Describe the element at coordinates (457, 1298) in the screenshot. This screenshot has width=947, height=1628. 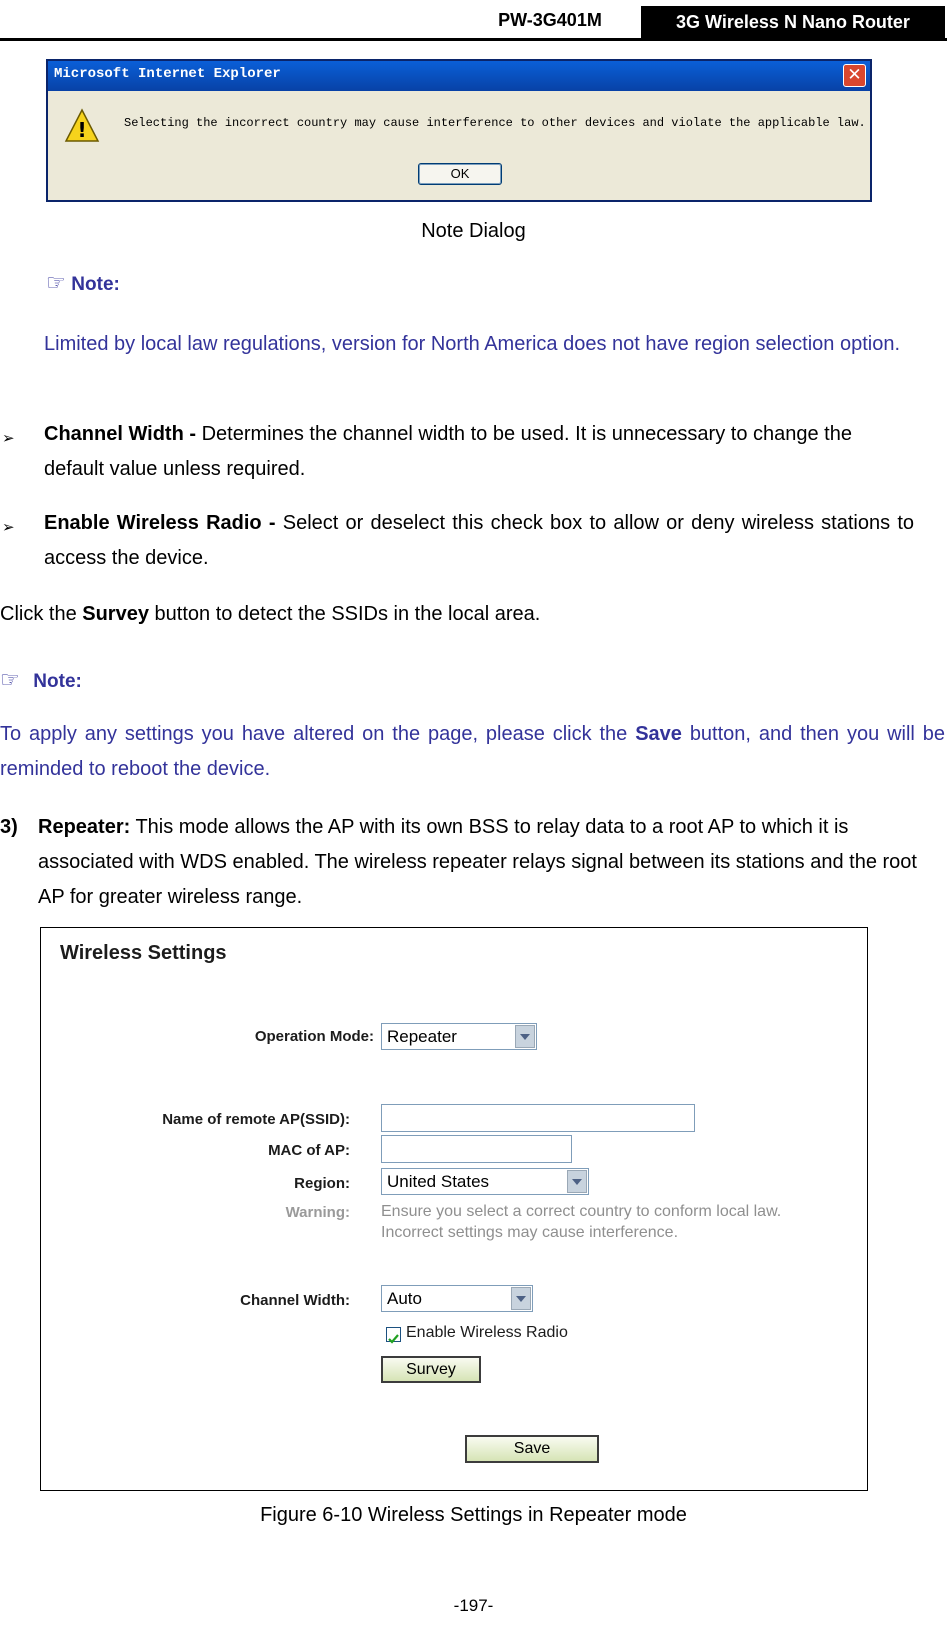
I see `channel-width-select: Auto` at that location.